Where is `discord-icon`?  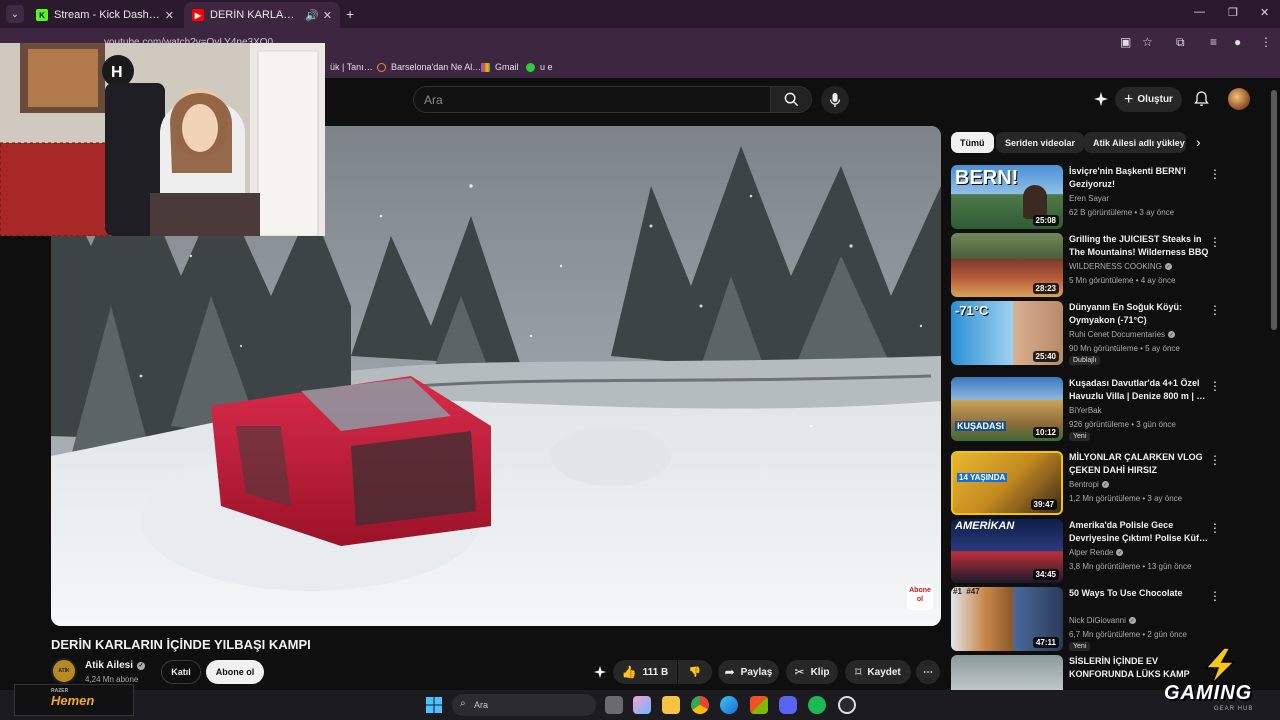 discord-icon is located at coordinates (788, 705).